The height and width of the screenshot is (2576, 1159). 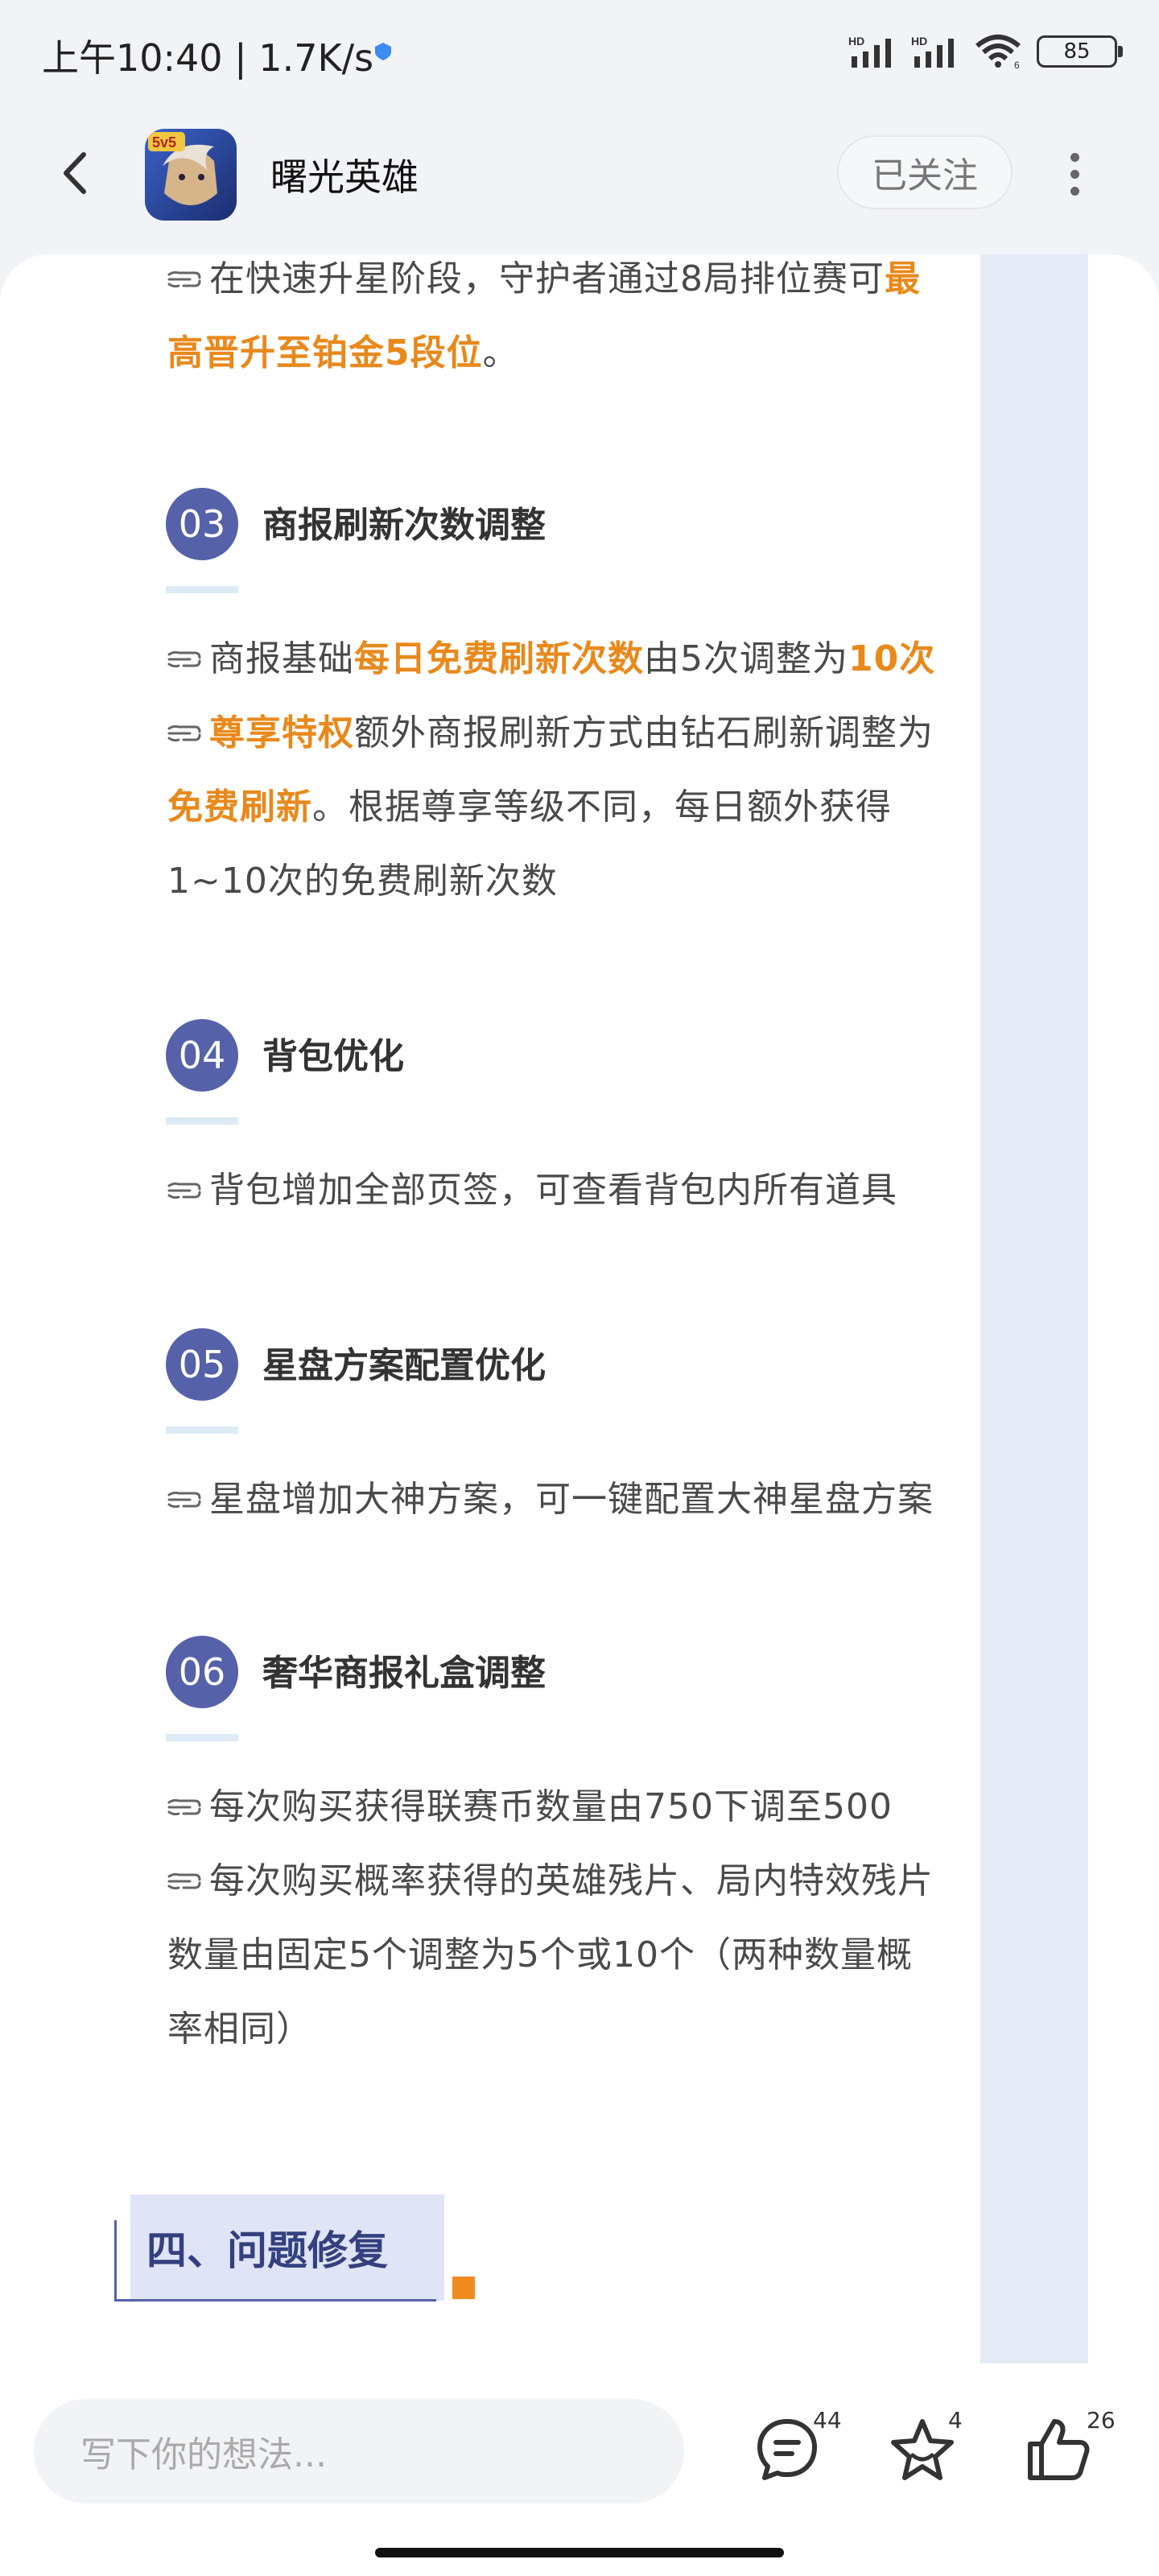 What do you see at coordinates (827, 2420) in the screenshot?
I see `comment-count: 44` at bounding box center [827, 2420].